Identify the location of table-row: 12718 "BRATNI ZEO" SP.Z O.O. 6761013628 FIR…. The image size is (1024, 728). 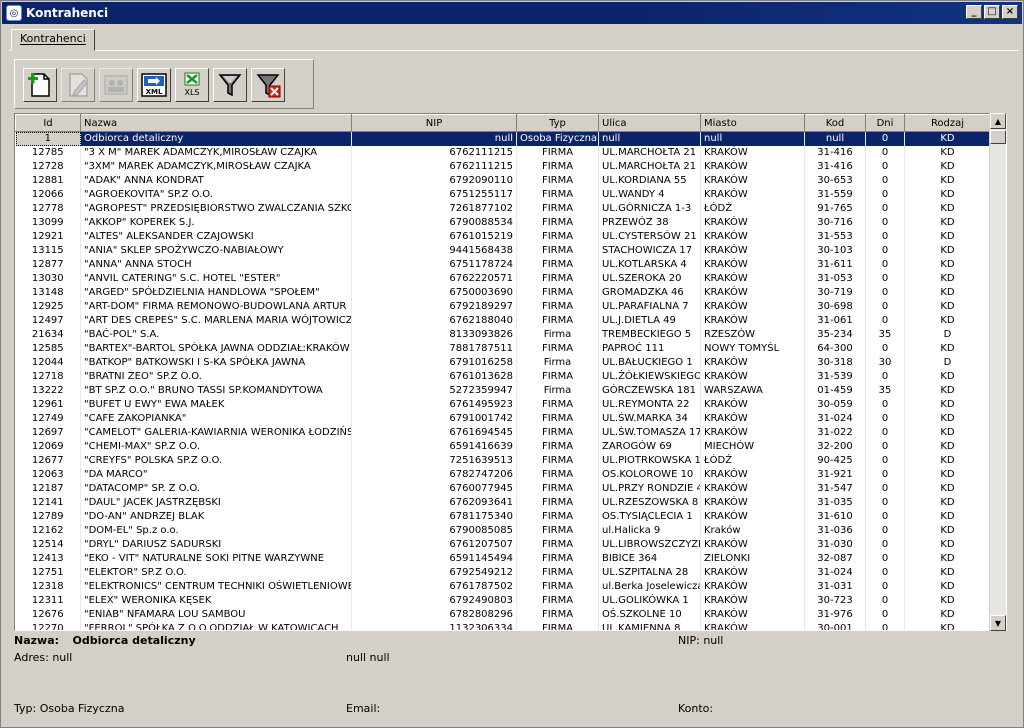
(503, 377).